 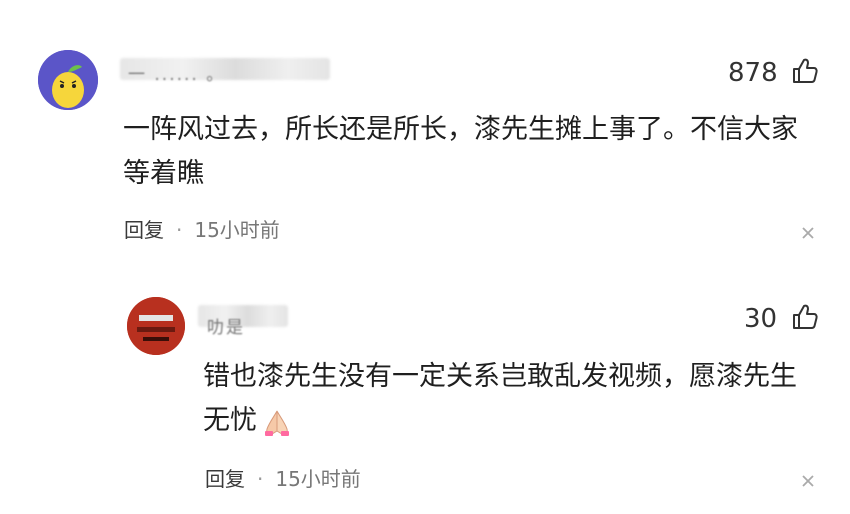 I want to click on lemon-avatar-icon, so click(x=68, y=80).